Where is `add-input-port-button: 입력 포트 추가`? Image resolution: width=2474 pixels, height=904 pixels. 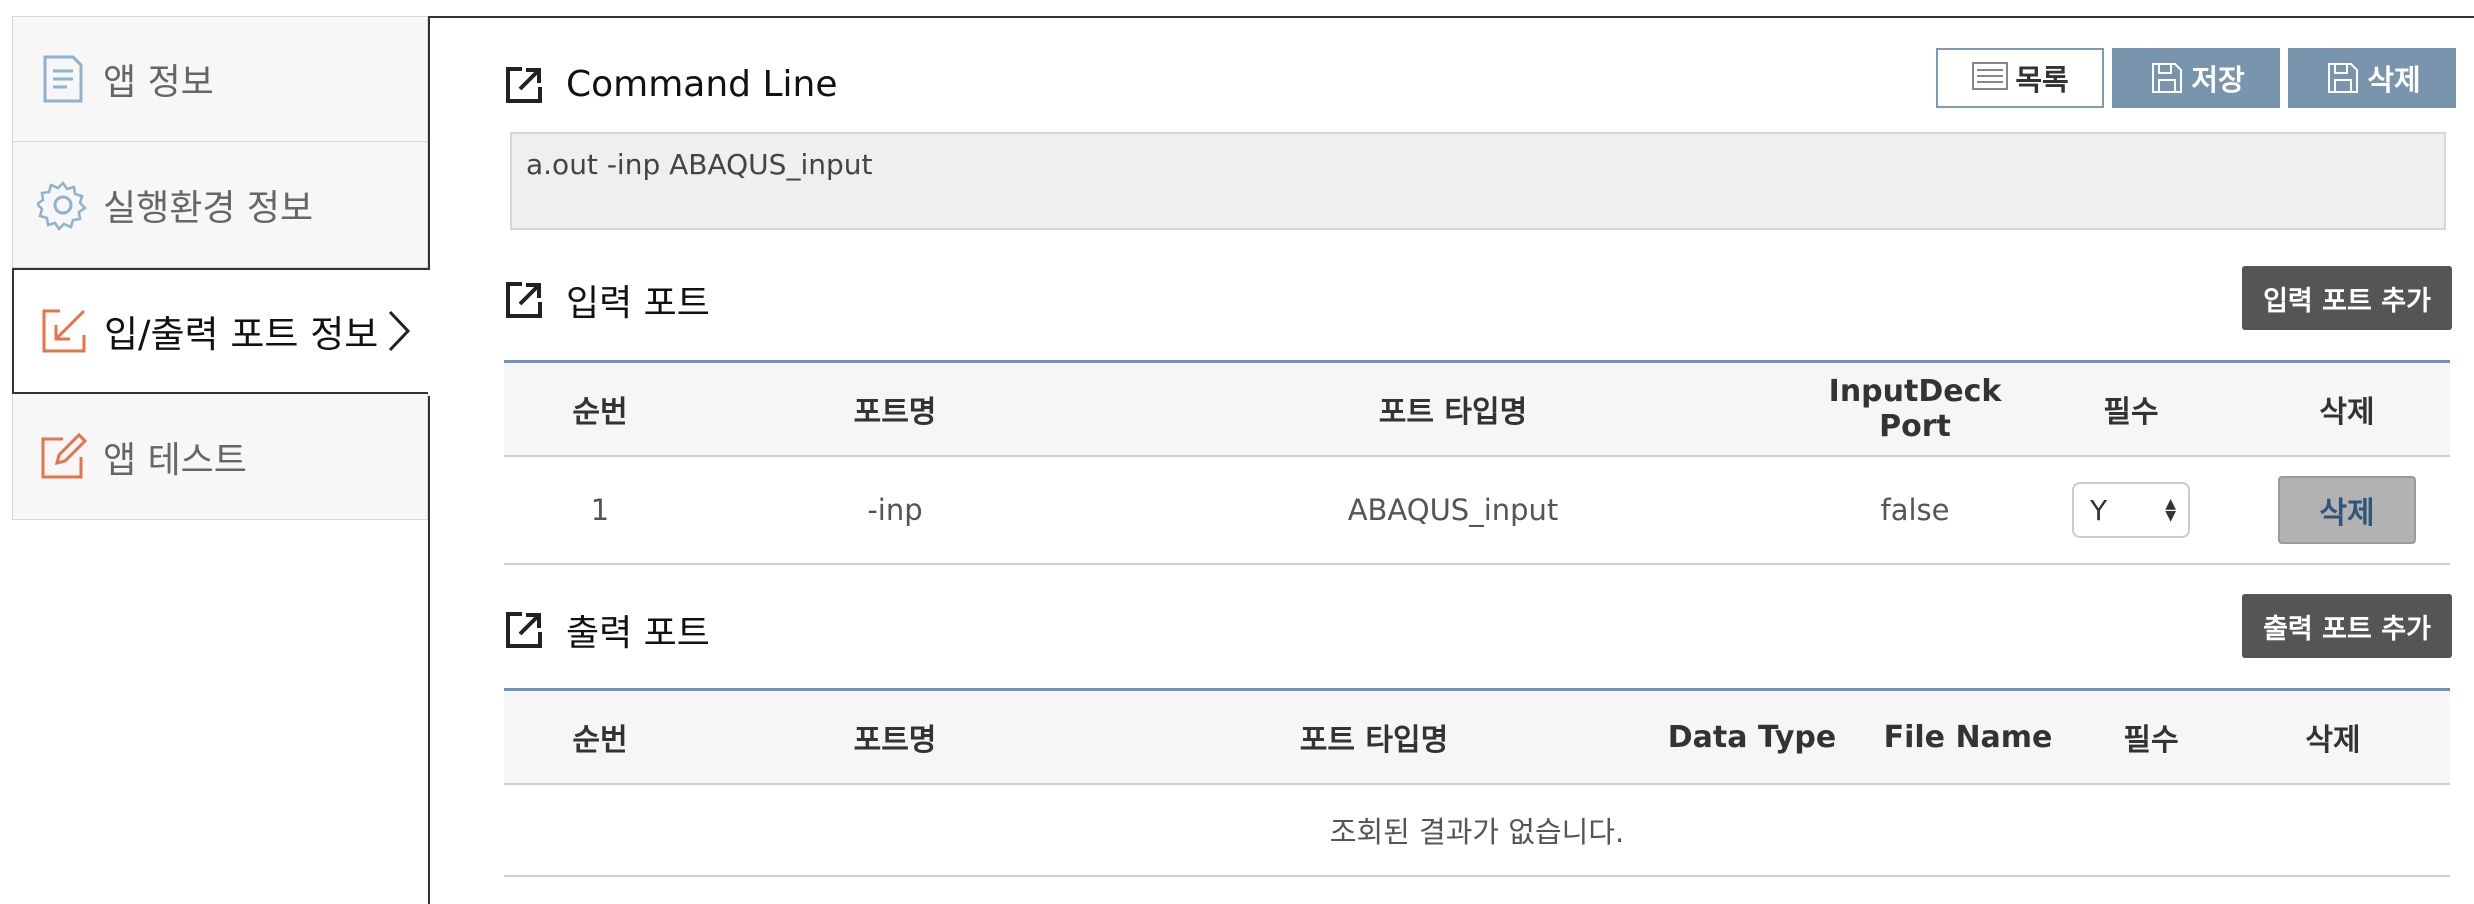 add-input-port-button: 입력 포트 추가 is located at coordinates (2347, 298).